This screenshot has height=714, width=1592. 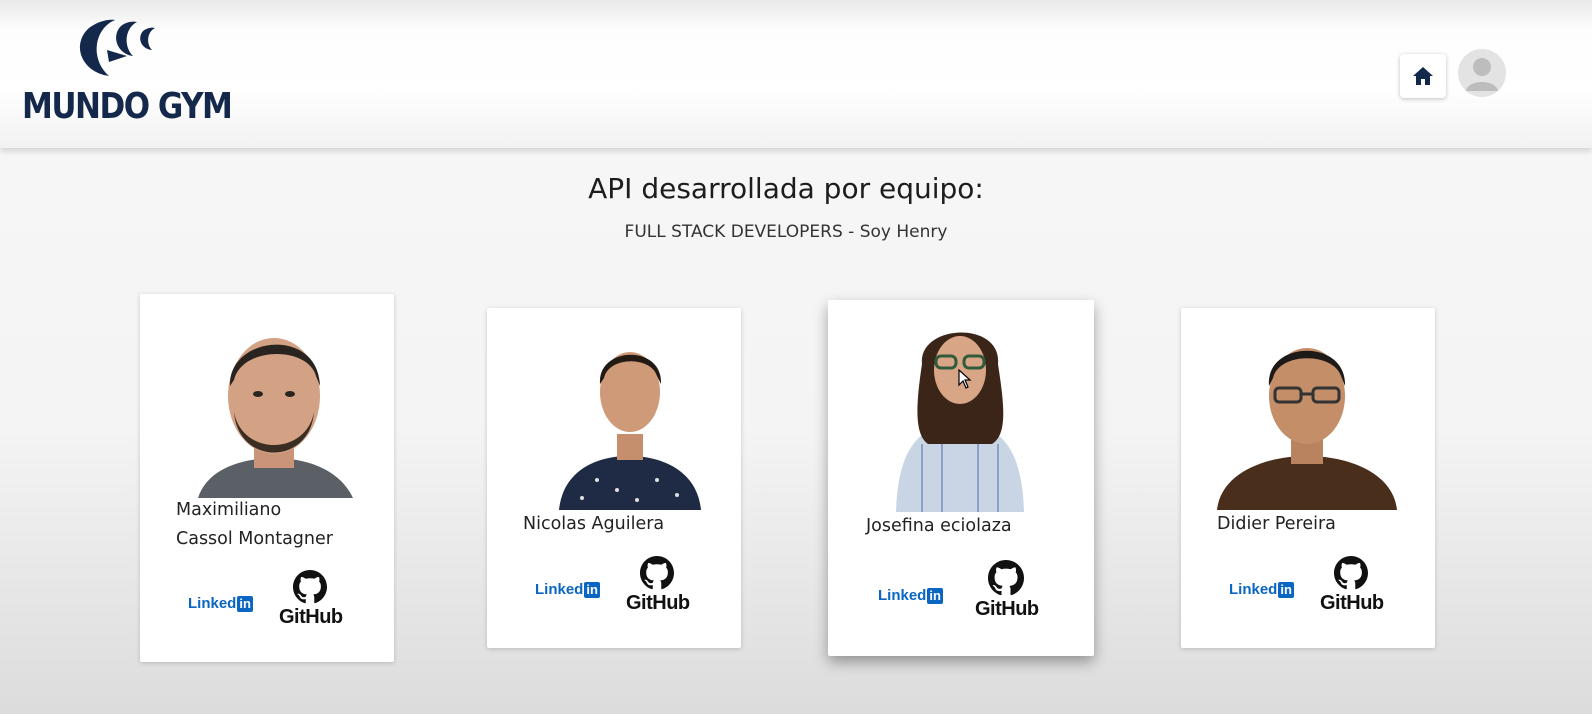 I want to click on member-name: Josefina eciolaza, so click(x=939, y=526).